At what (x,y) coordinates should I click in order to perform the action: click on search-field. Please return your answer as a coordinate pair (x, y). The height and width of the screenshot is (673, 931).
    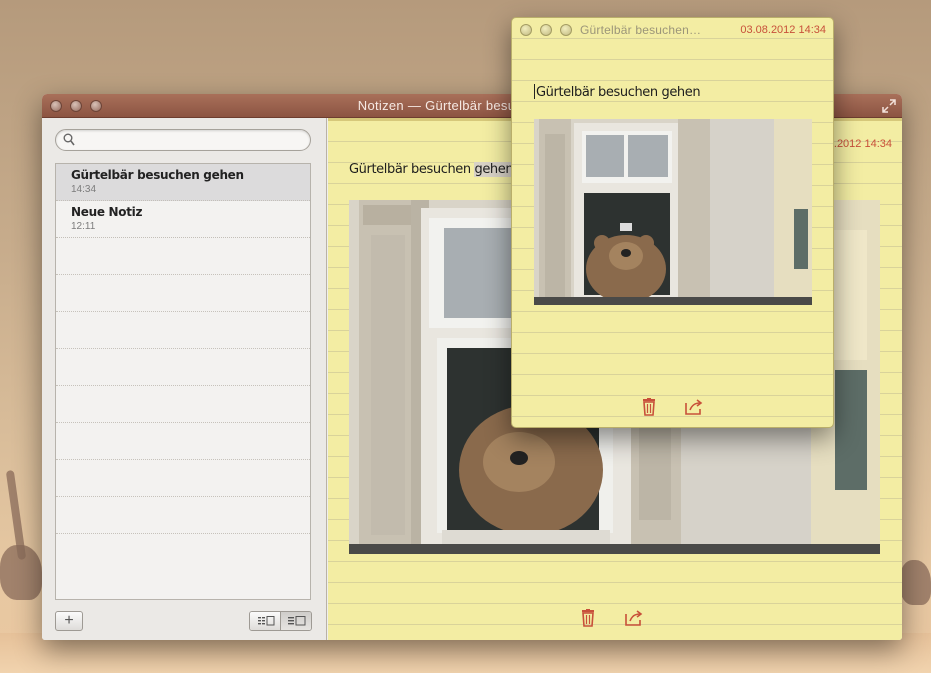
    Looking at the image, I should click on (183, 140).